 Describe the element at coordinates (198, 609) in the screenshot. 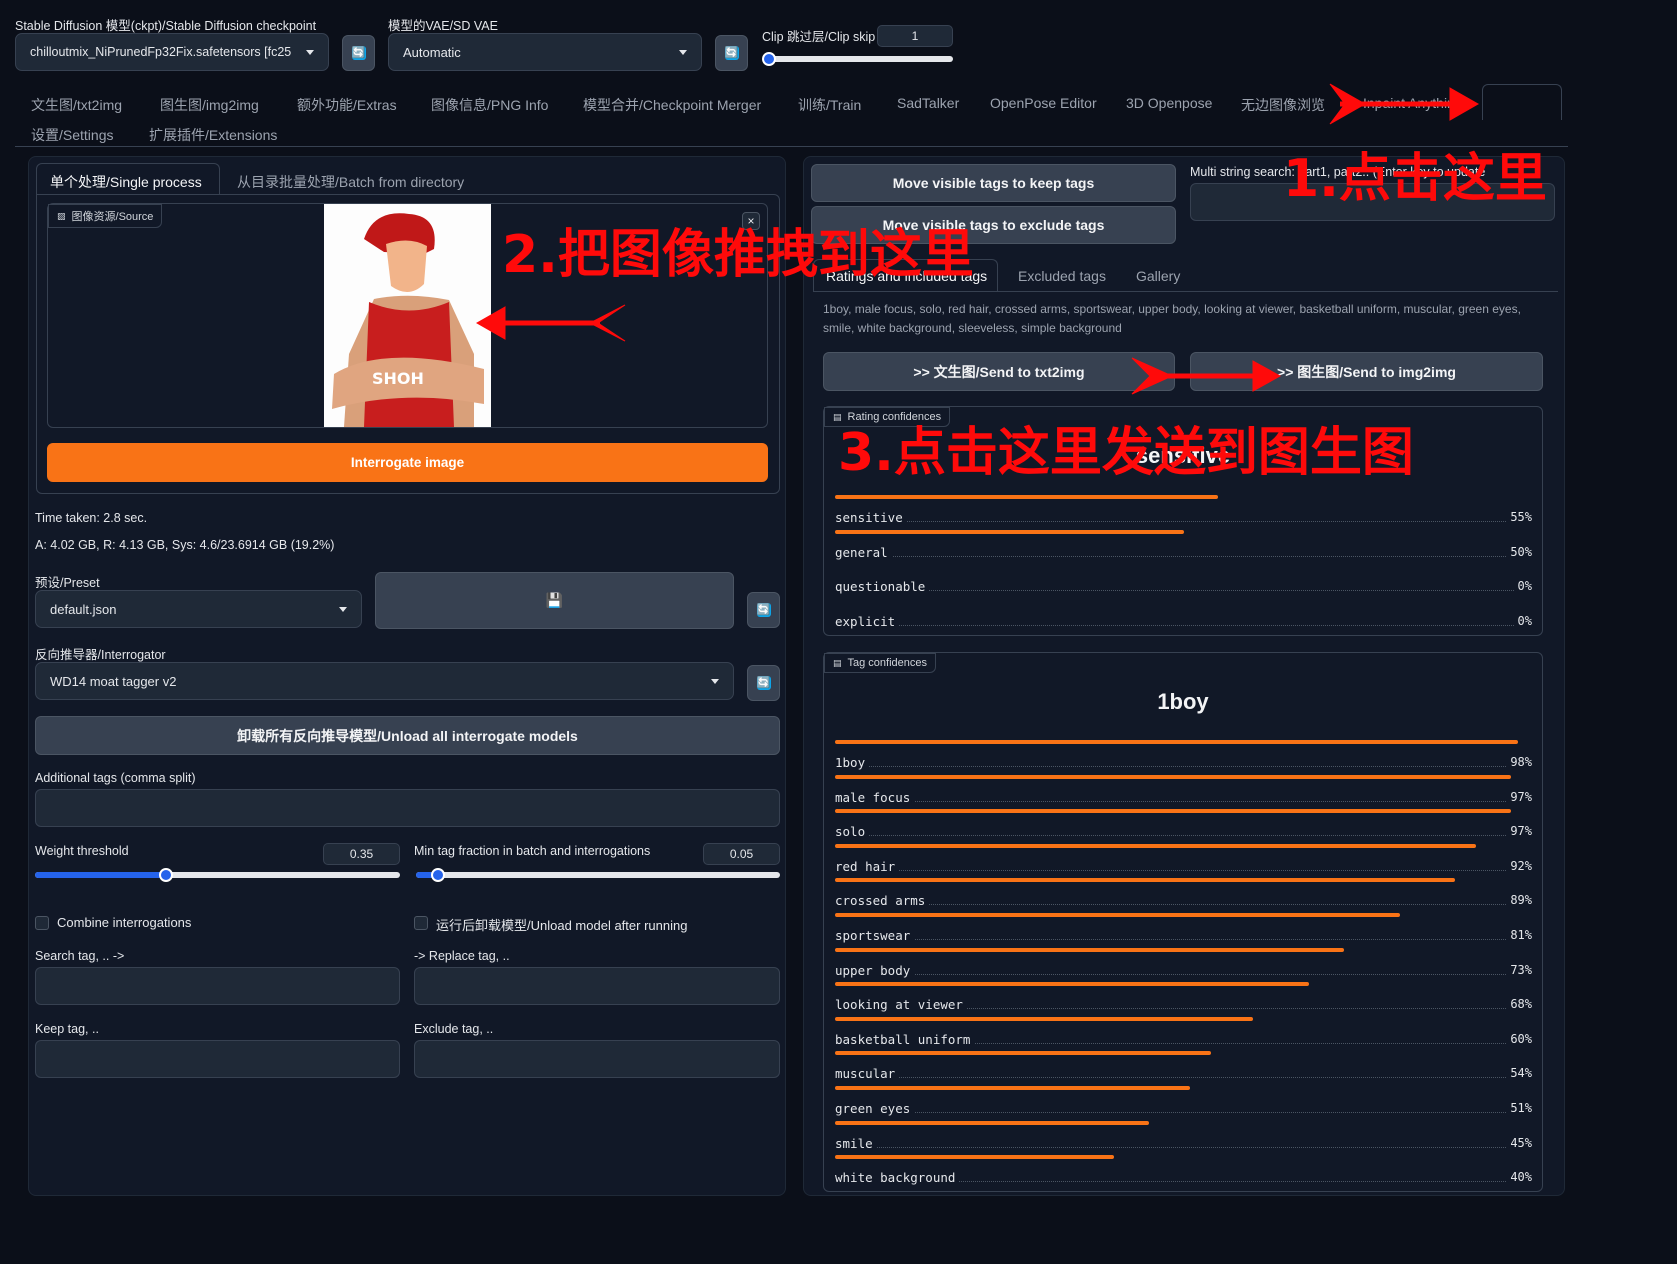

I see `preset-dropdown: default.json` at that location.